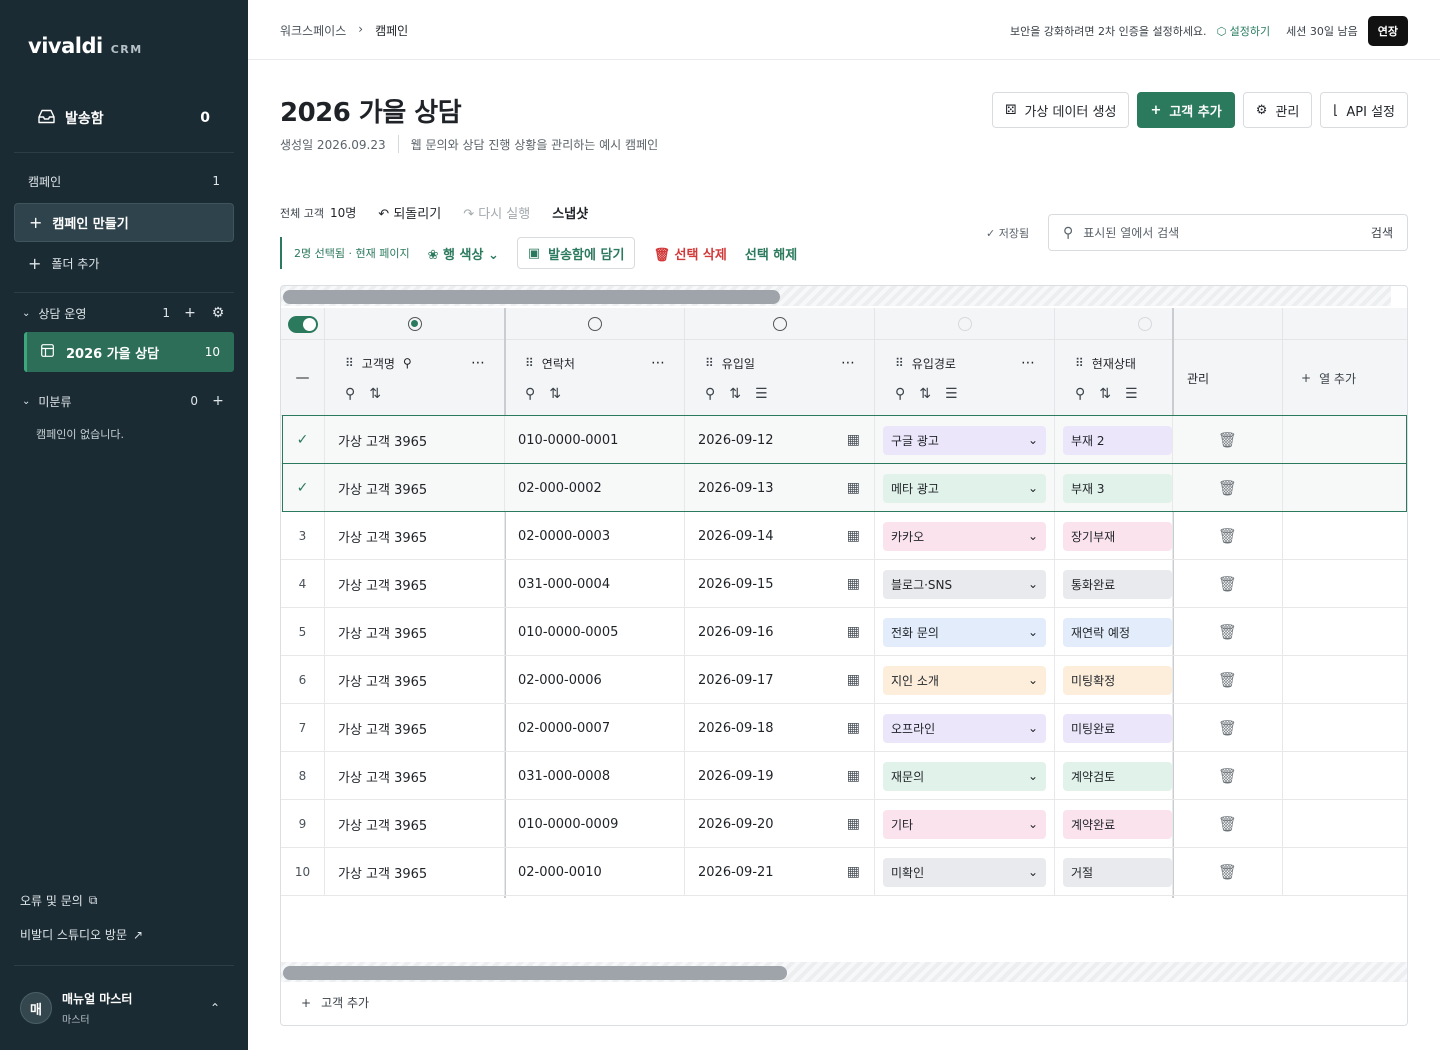 This screenshot has width=1440, height=1050. What do you see at coordinates (1114, 632) in the screenshot?
I see `cell-status: 재연락 예정` at bounding box center [1114, 632].